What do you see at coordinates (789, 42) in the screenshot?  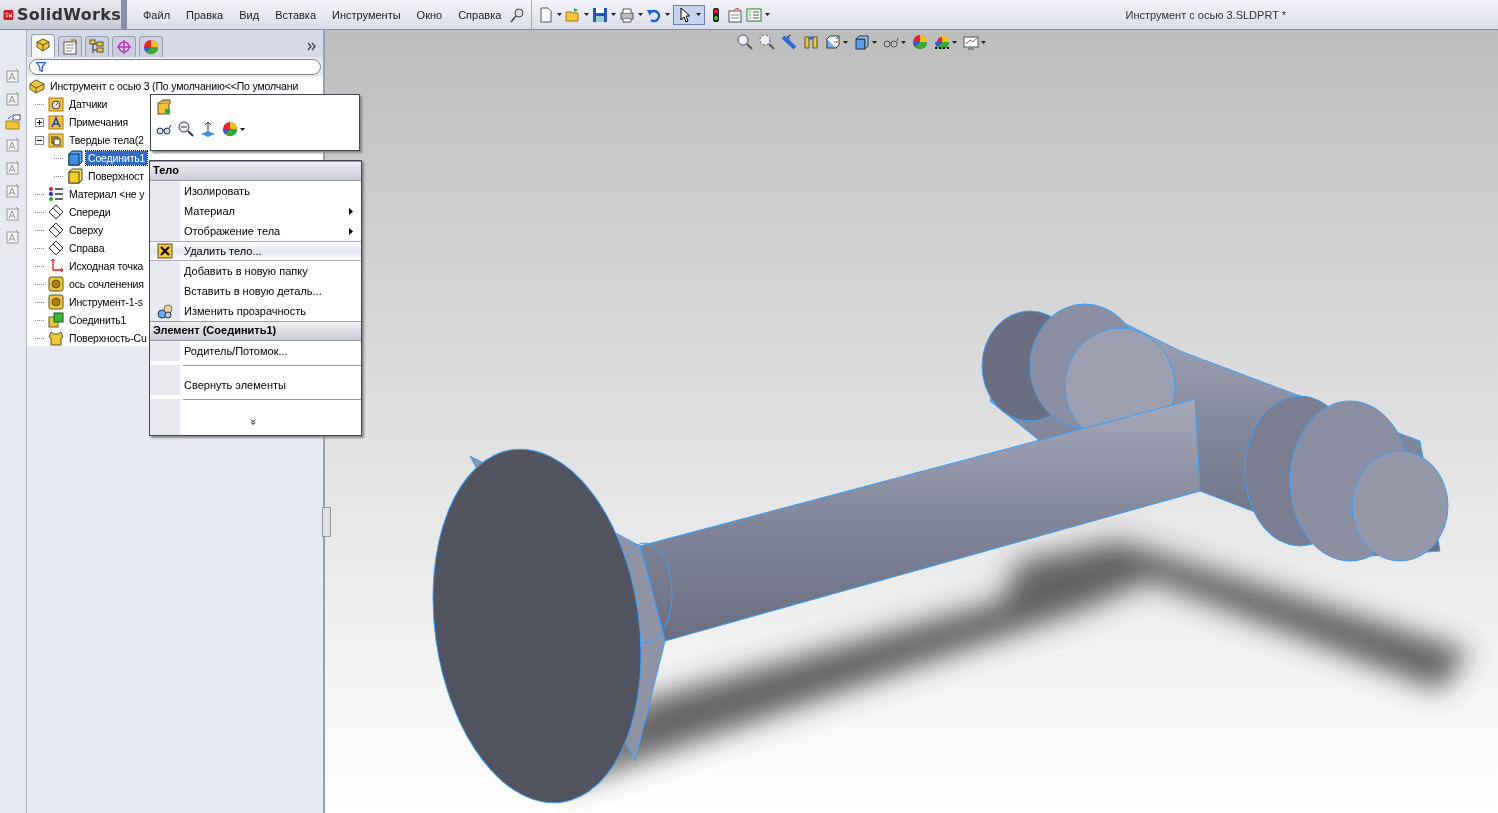 I see `previous-view-icon` at bounding box center [789, 42].